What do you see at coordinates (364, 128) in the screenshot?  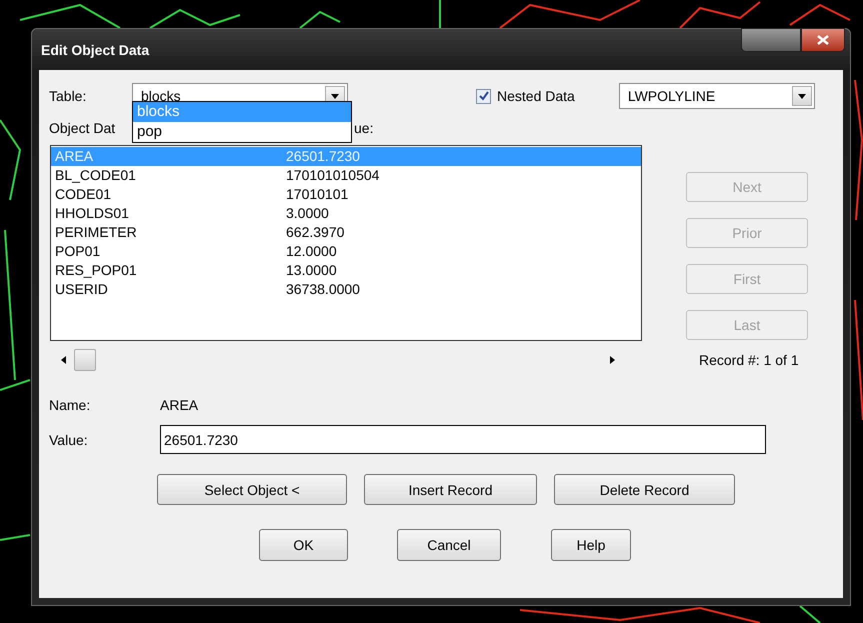 I see `column-header: ue:` at bounding box center [364, 128].